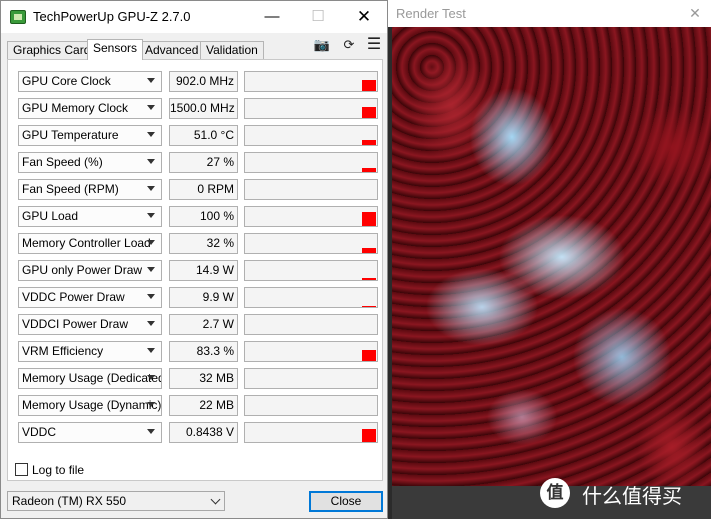 This screenshot has height=519, width=711. I want to click on maximize-icon: ☐, so click(318, 17).